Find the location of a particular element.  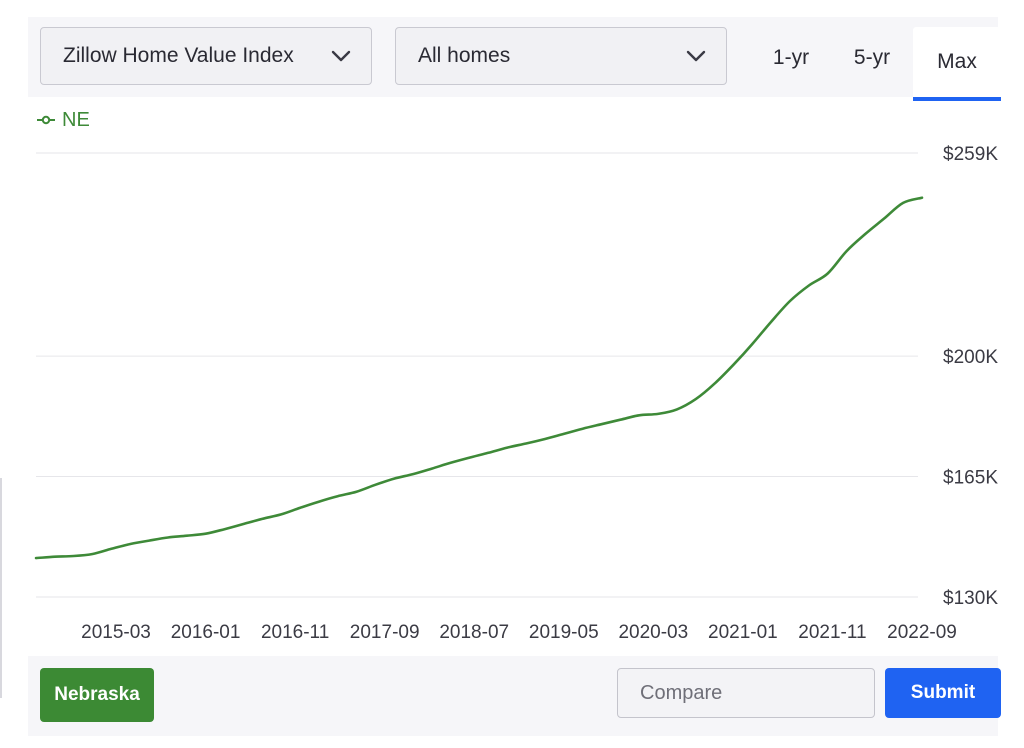

state-nebraska-button: Nebraska is located at coordinates (97, 695).